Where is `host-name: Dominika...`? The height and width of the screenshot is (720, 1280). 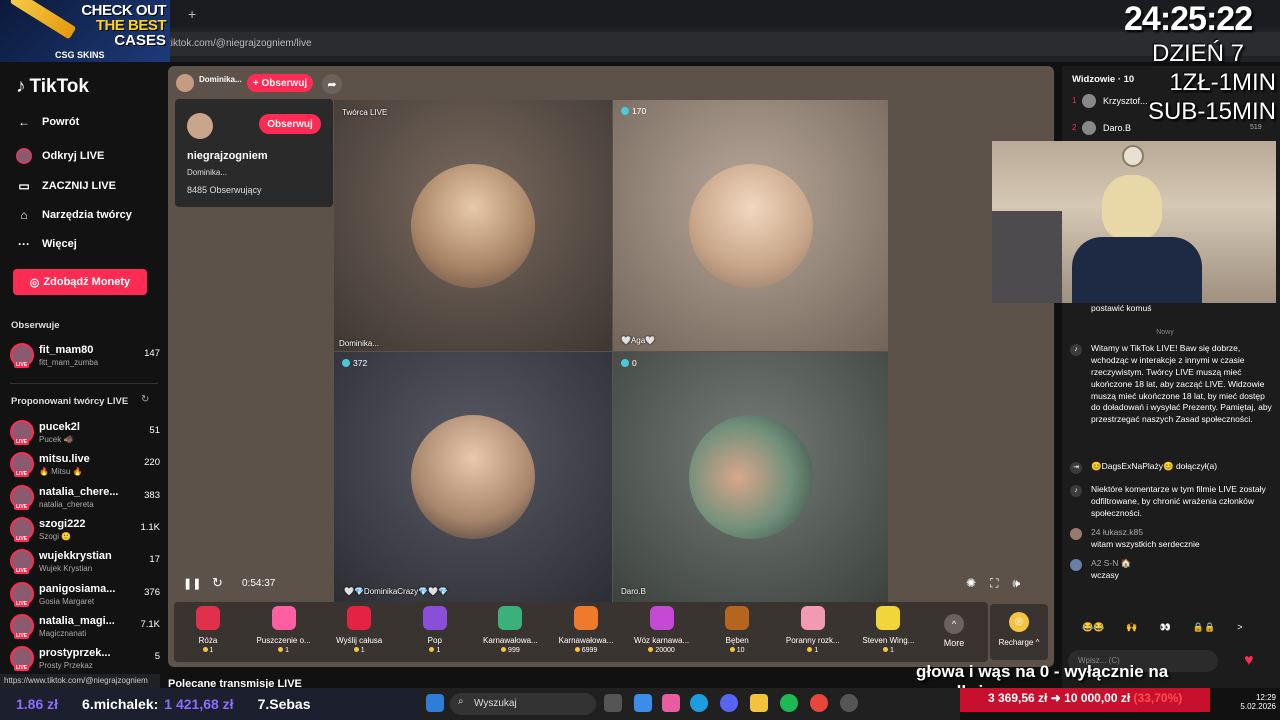 host-name: Dominika... is located at coordinates (220, 79).